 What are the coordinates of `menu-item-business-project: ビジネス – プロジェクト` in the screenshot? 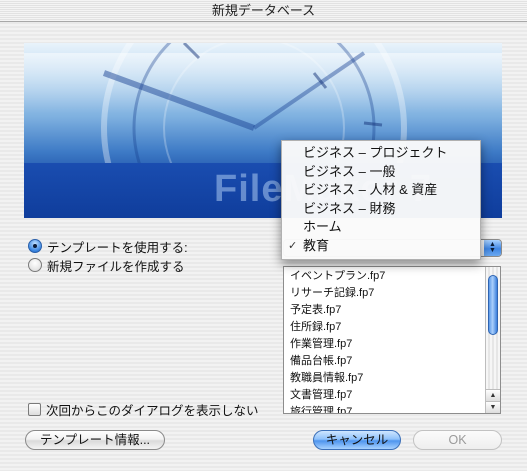 It's located at (381, 153).